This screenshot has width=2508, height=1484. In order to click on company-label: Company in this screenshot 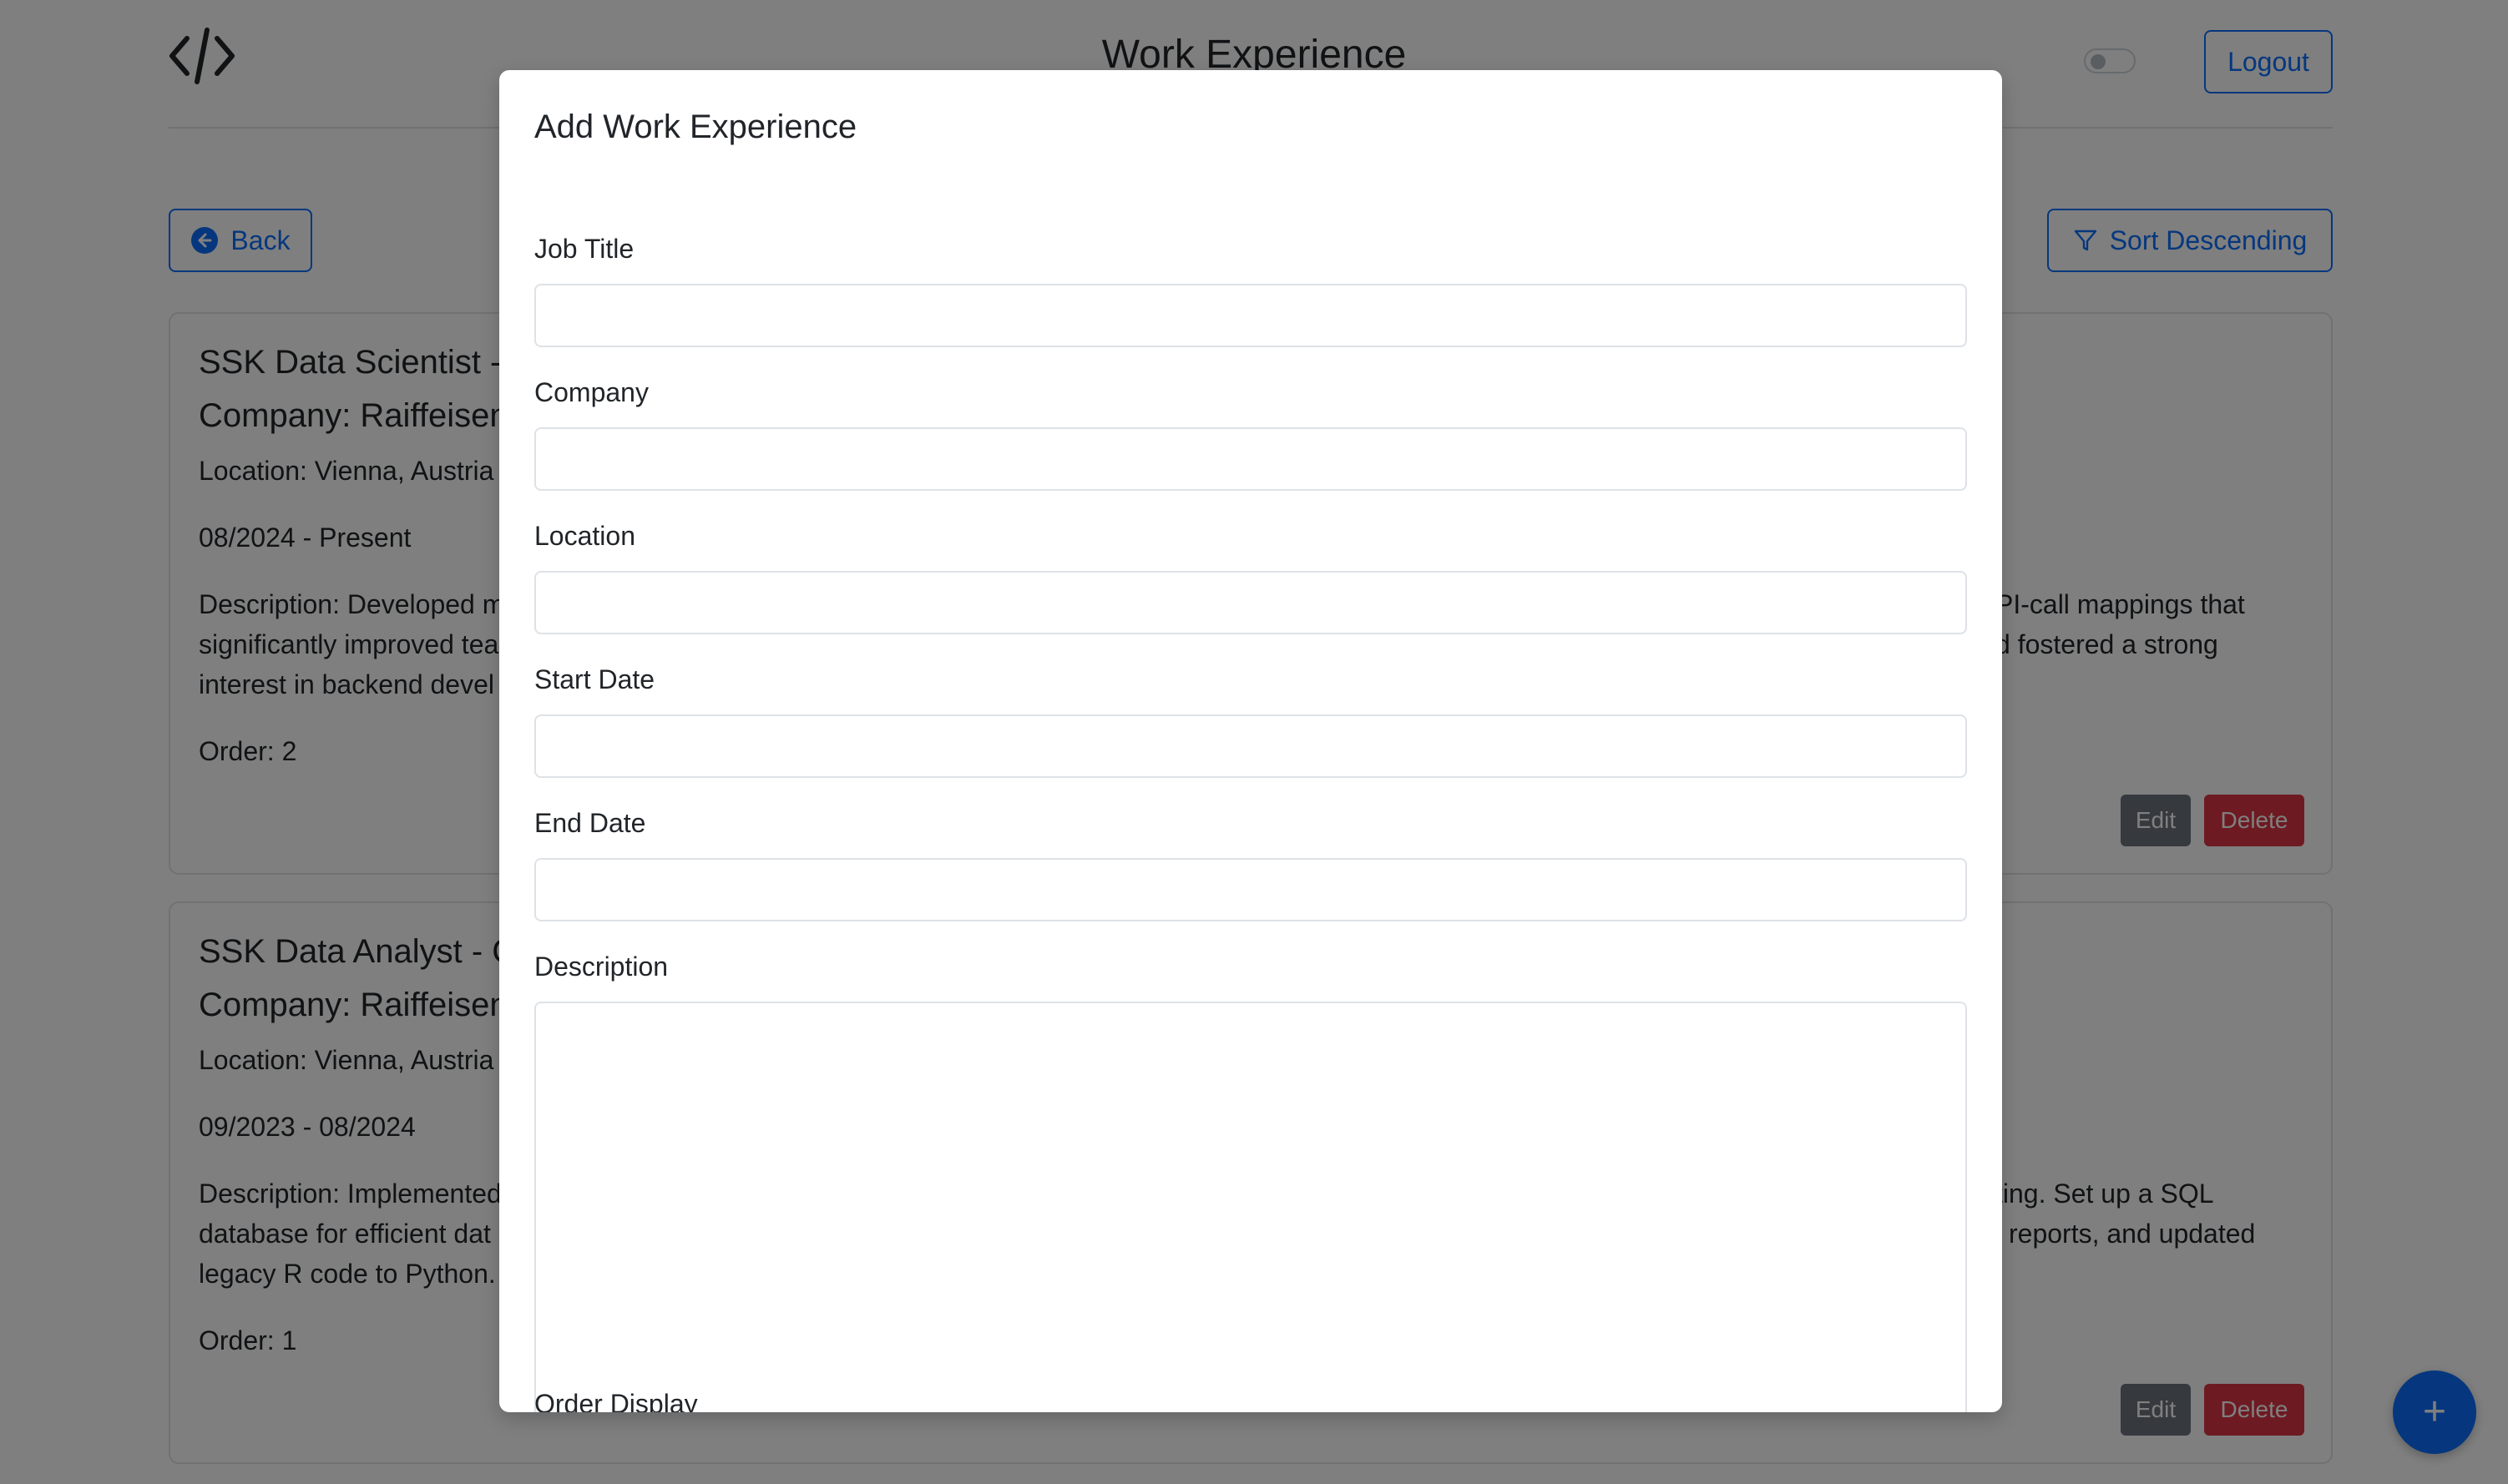, I will do `click(592, 392)`.